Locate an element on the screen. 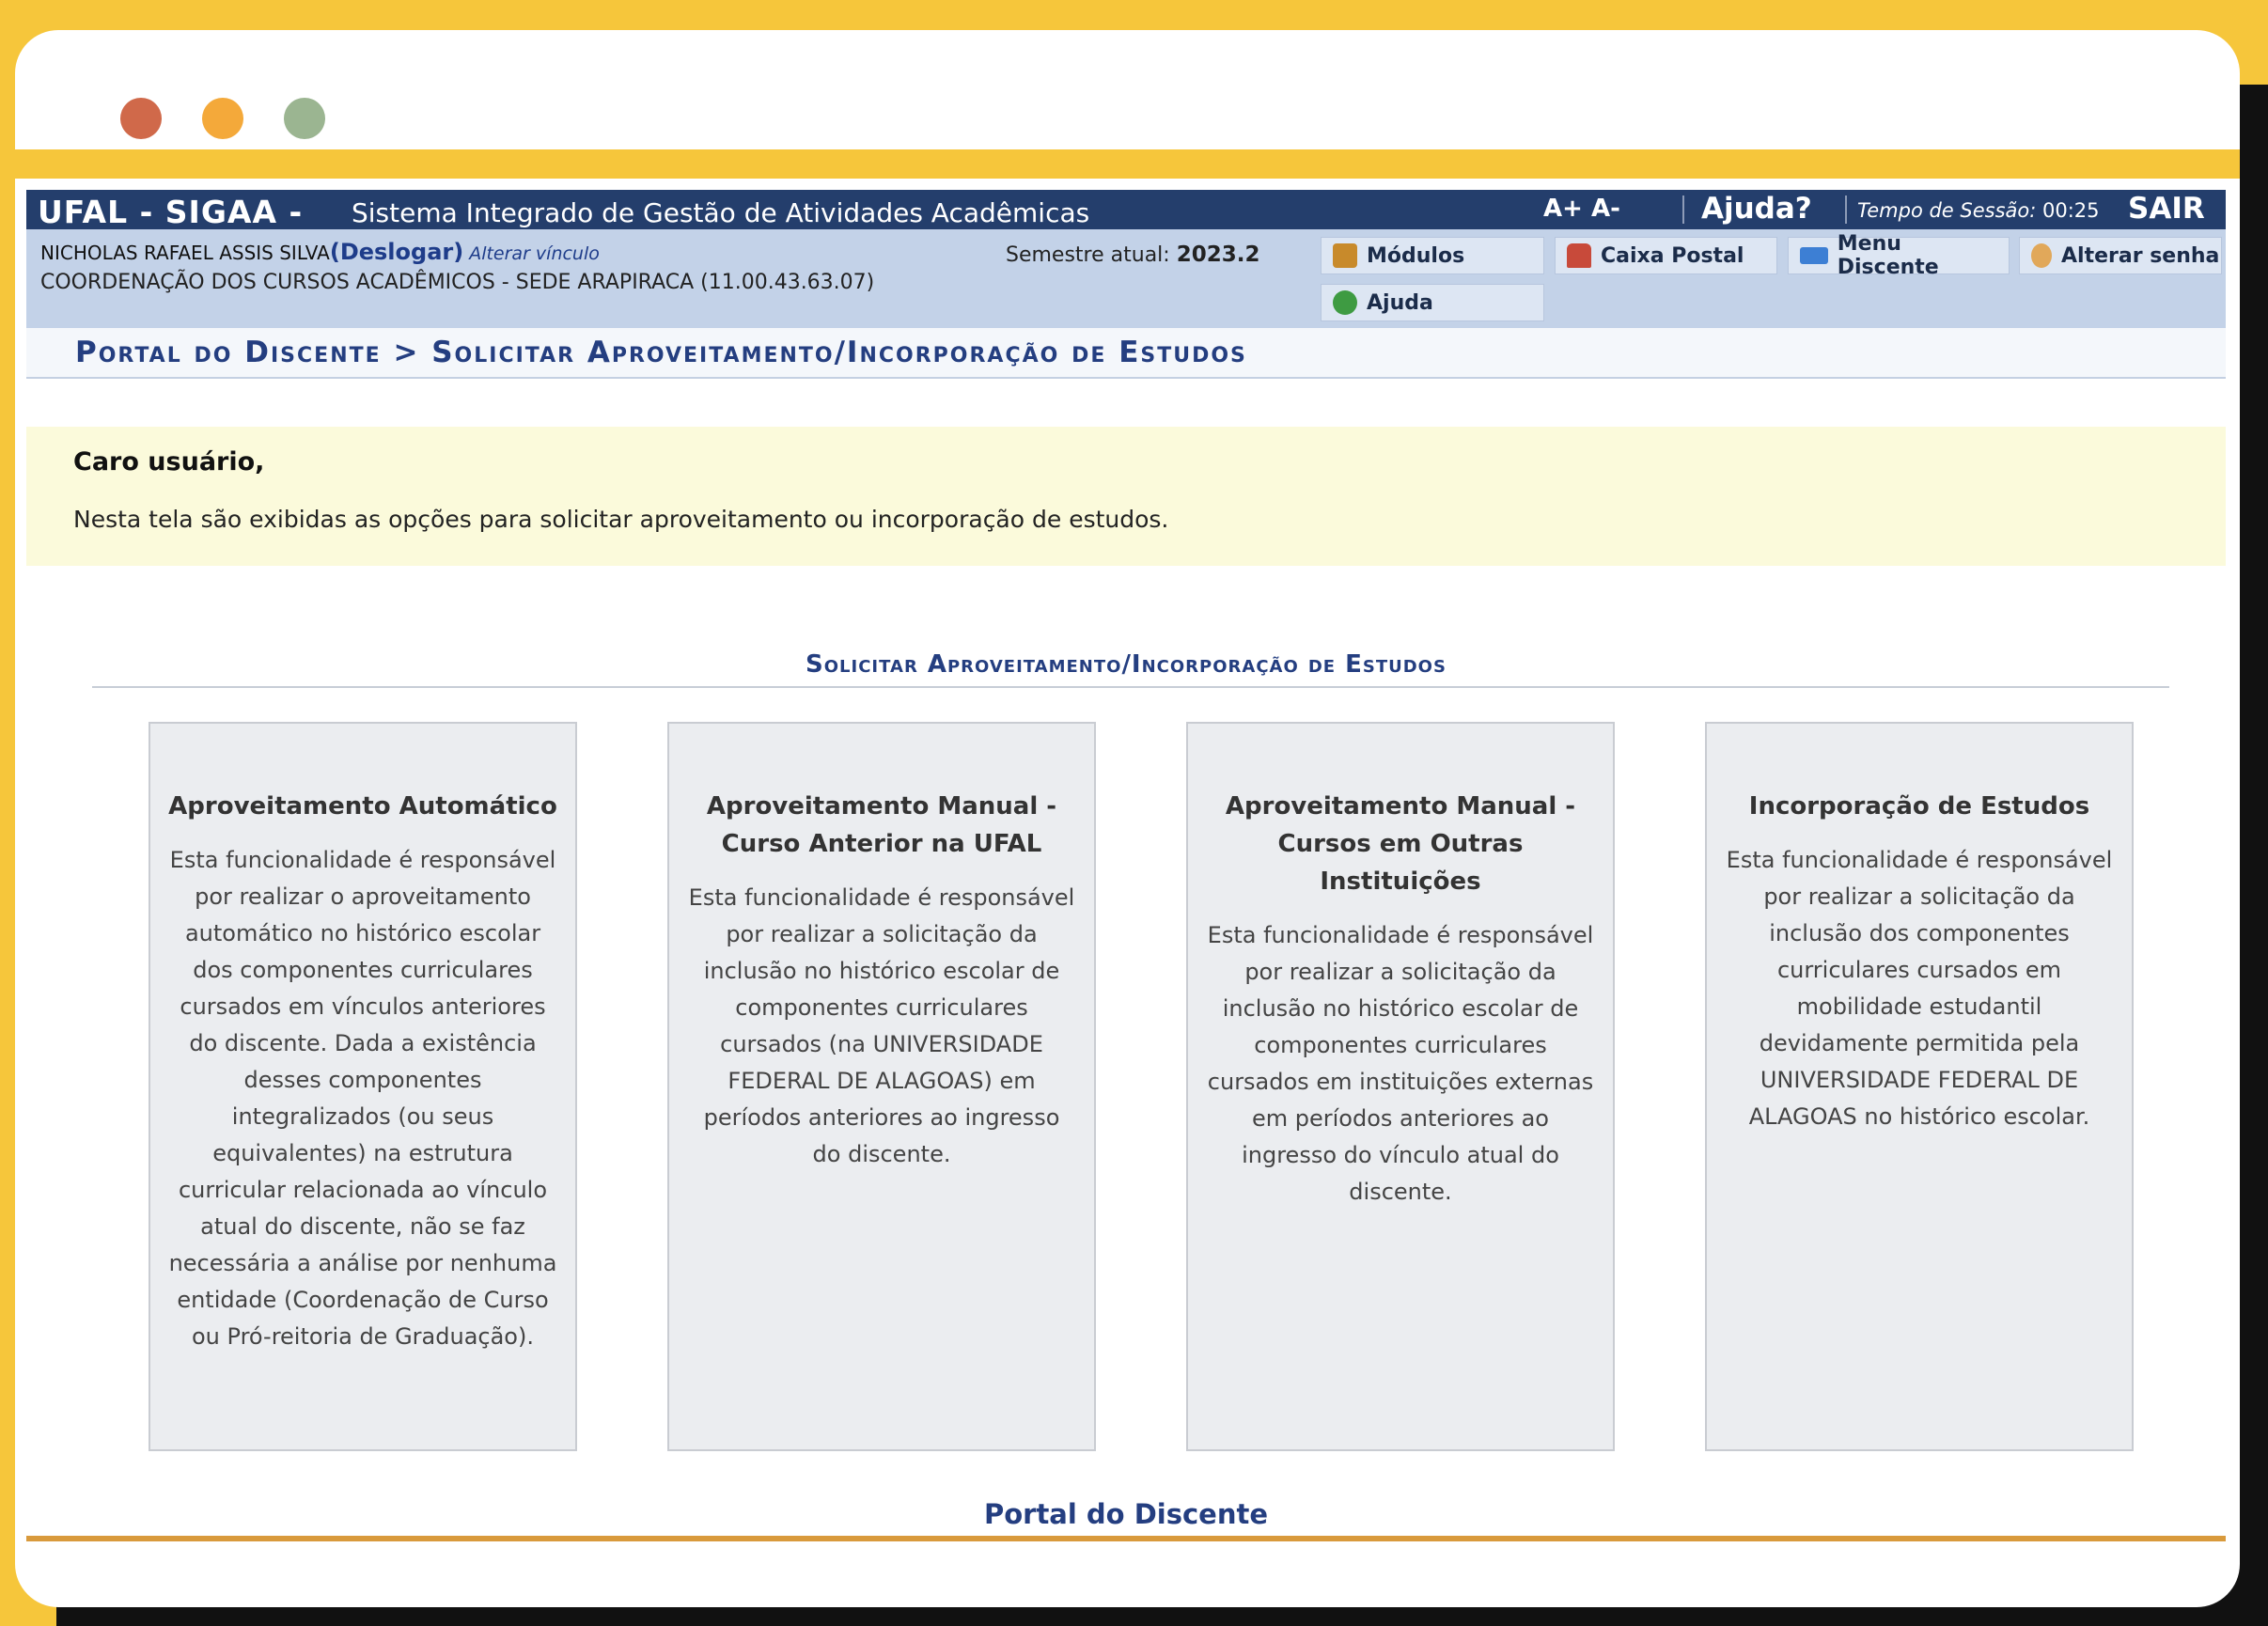  font-size-controls: A+ A- is located at coordinates (1581, 209).